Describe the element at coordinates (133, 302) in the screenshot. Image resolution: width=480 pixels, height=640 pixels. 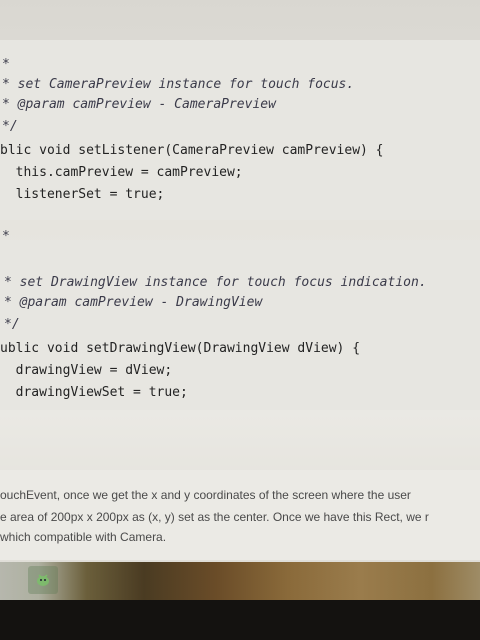
I see `code-line: * @param camPreview - DrawingView` at that location.